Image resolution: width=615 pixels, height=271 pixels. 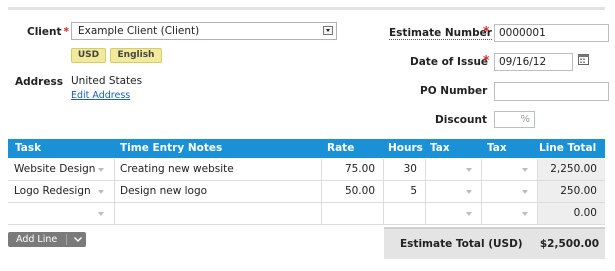 I want to click on task-value: Logo Redesign, so click(x=52, y=191).